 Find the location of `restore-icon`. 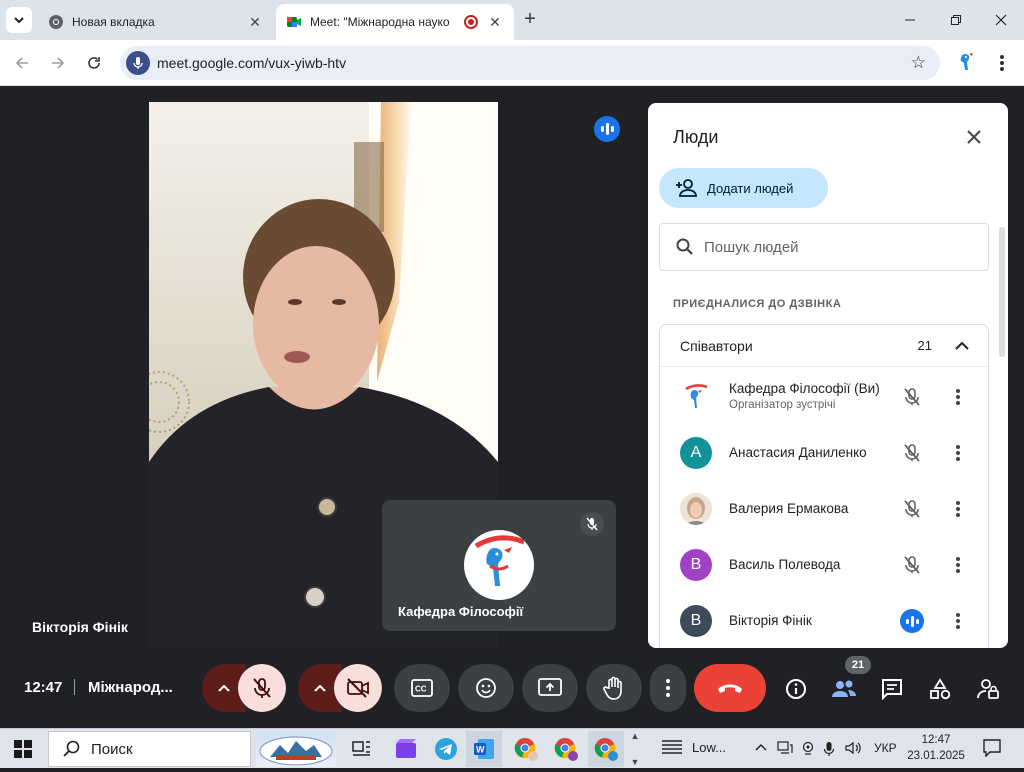

restore-icon is located at coordinates (956, 20).